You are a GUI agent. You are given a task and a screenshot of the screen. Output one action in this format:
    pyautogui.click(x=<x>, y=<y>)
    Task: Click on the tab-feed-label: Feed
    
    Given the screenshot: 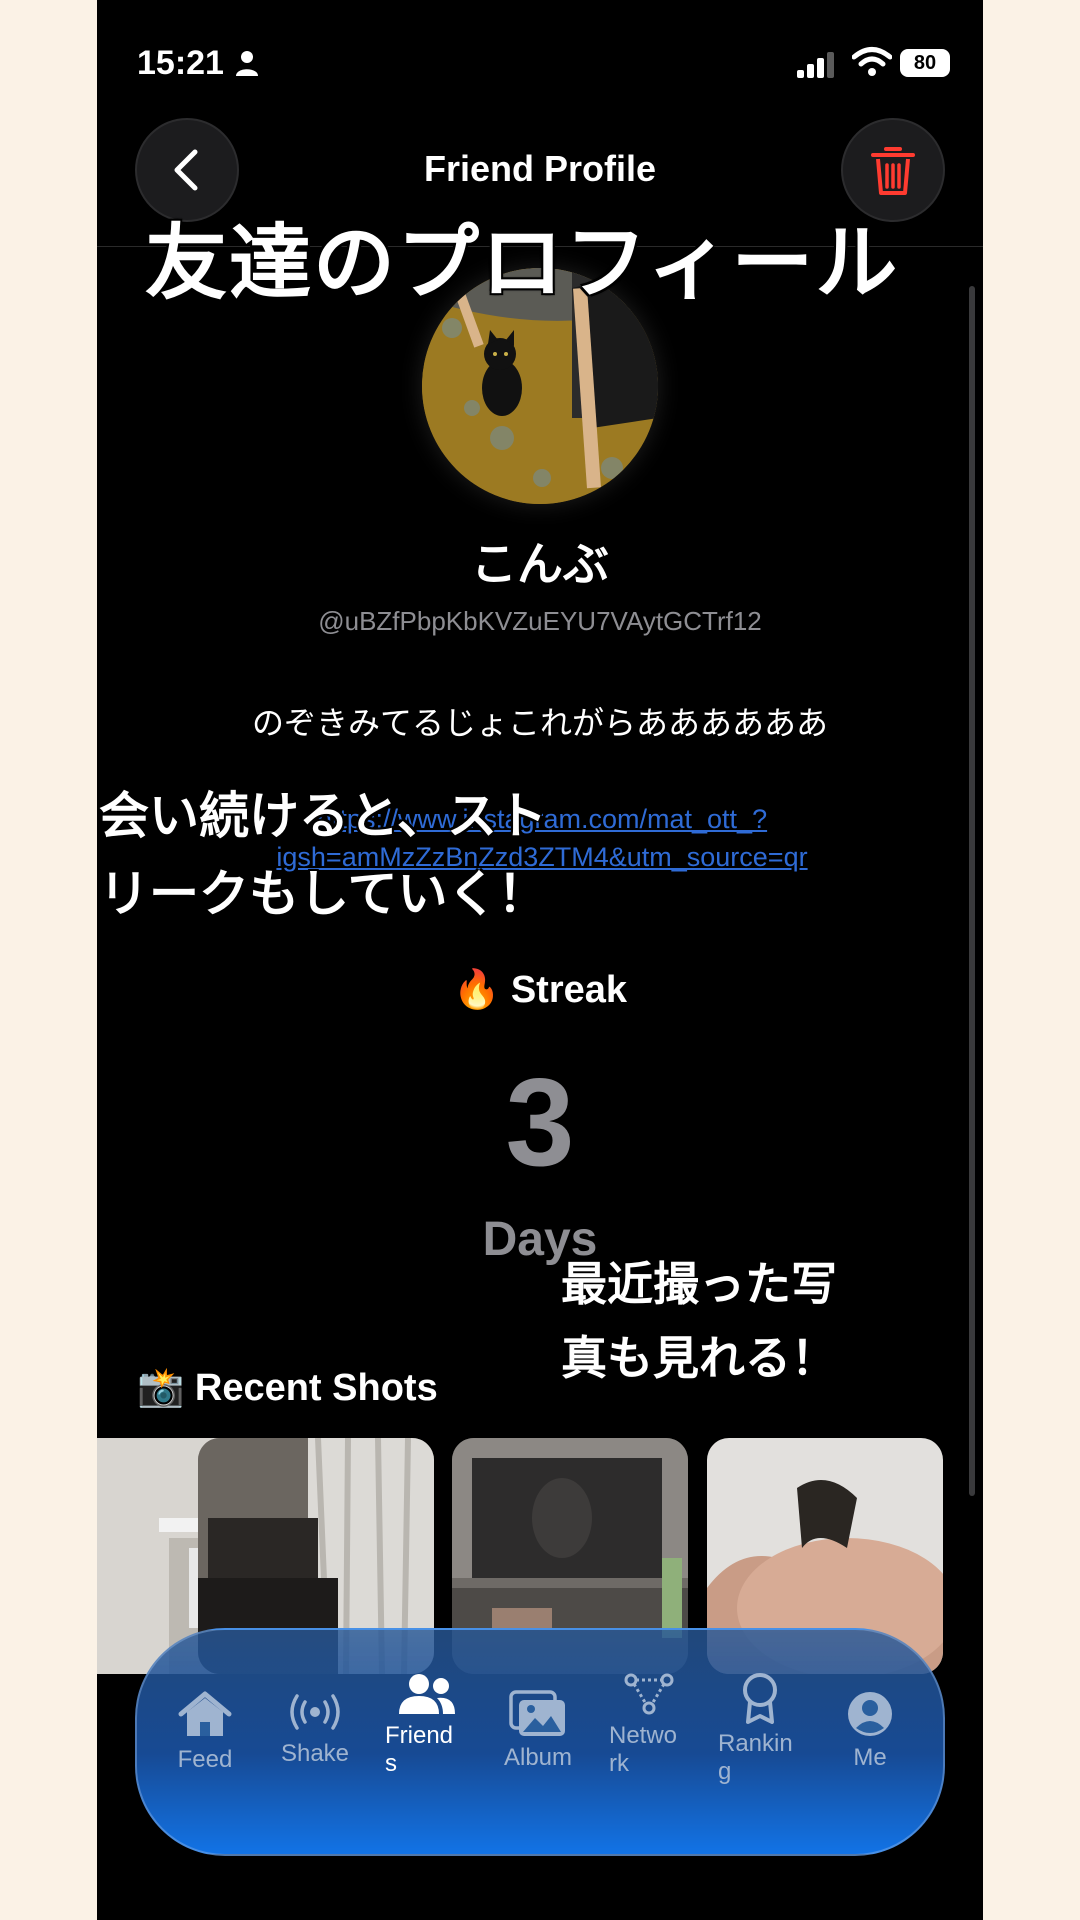 What is the action you would take?
    pyautogui.click(x=205, y=1759)
    